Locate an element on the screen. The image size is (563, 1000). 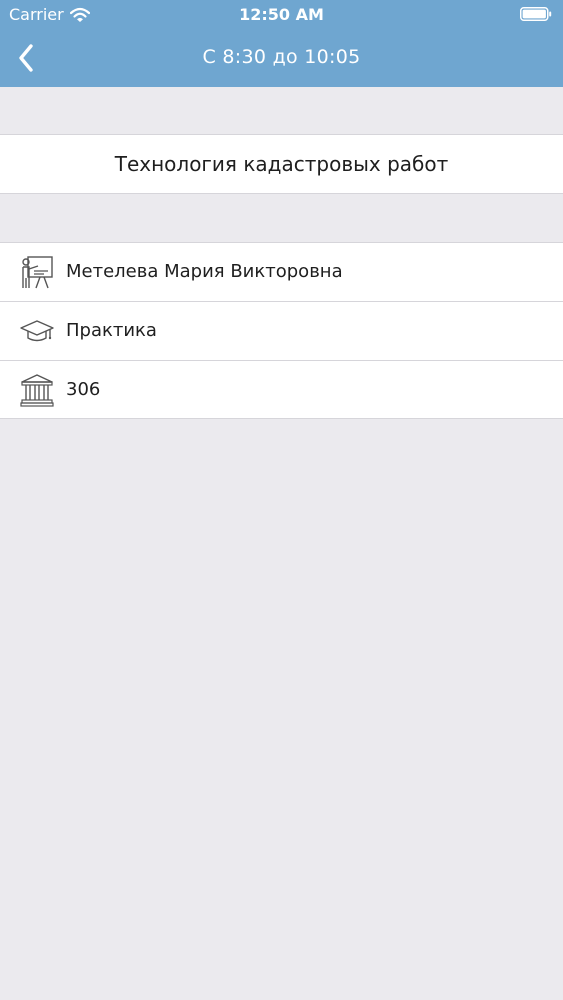
lesson-type-row: Практика is located at coordinates (281, 331).